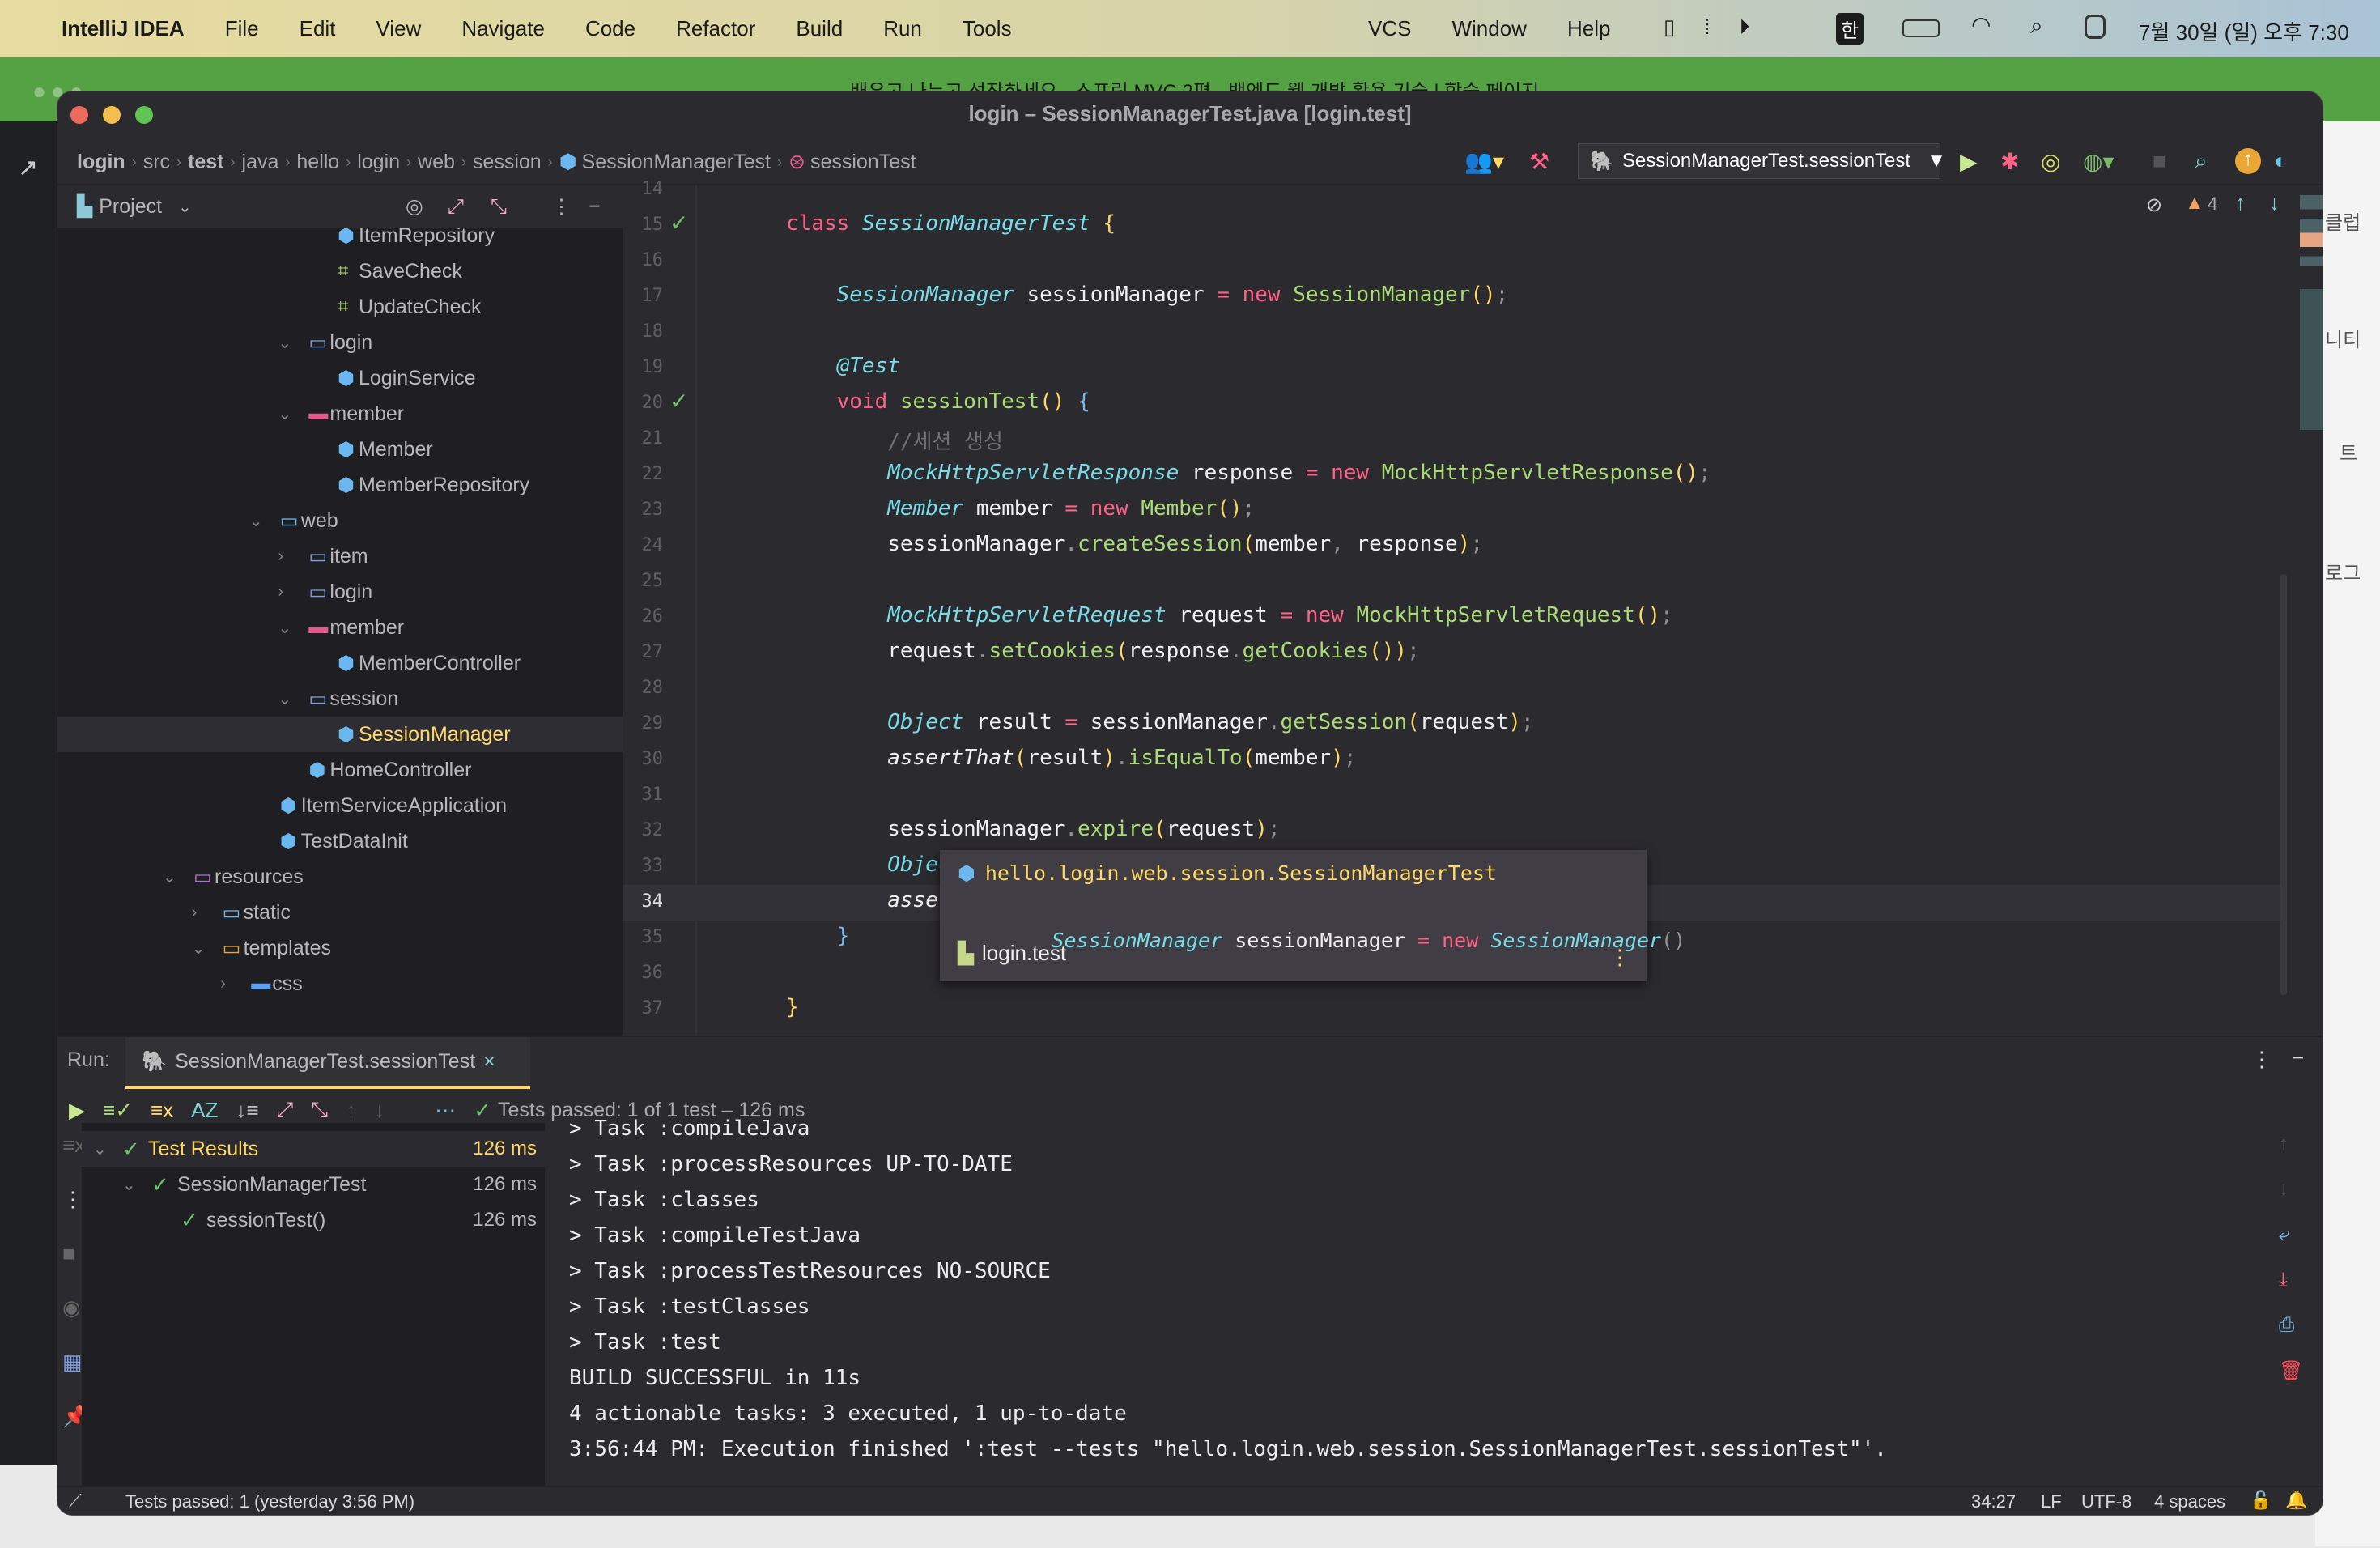 The width and height of the screenshot is (2380, 1548). I want to click on menu-window: Window, so click(1488, 29).